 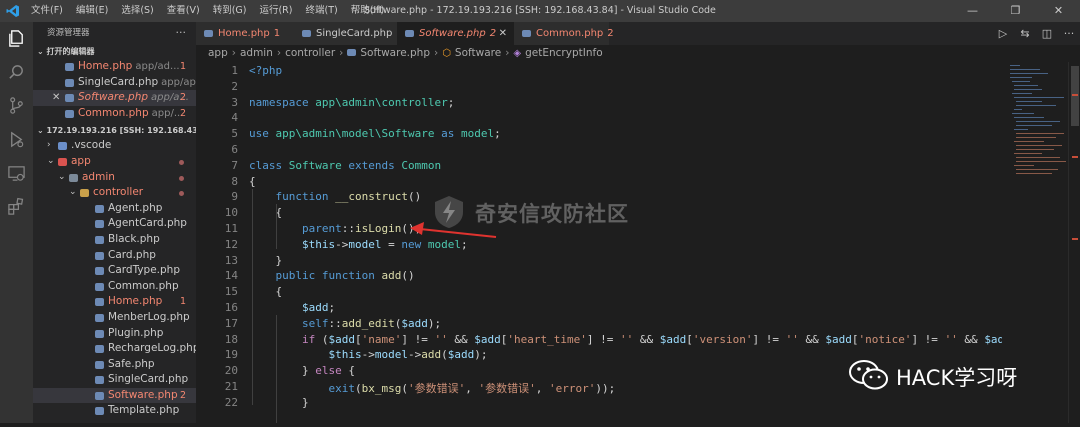 I want to click on code-token: Software, so click(x=318, y=165).